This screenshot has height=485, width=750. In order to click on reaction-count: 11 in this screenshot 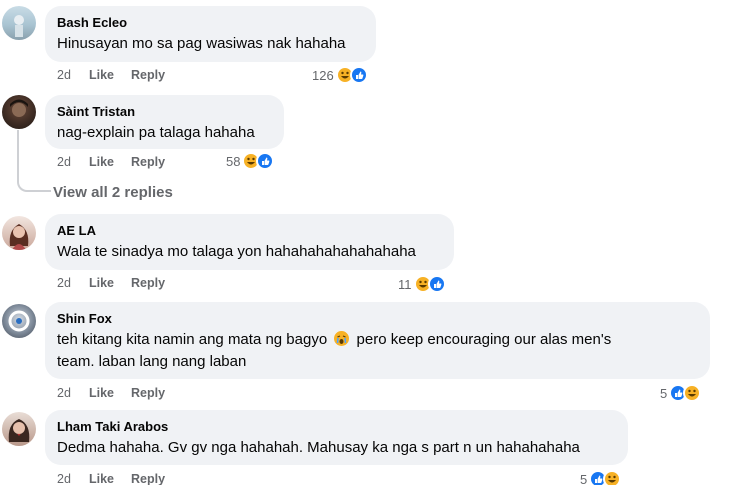, I will do `click(405, 284)`.